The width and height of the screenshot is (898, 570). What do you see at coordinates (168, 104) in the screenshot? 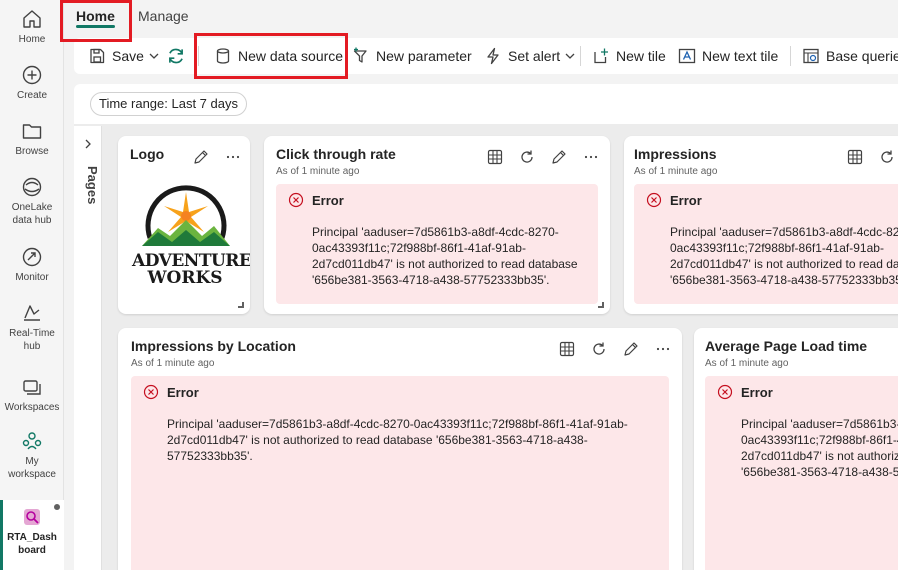
I see `time-range-filter: Time range: Last 7 days` at bounding box center [168, 104].